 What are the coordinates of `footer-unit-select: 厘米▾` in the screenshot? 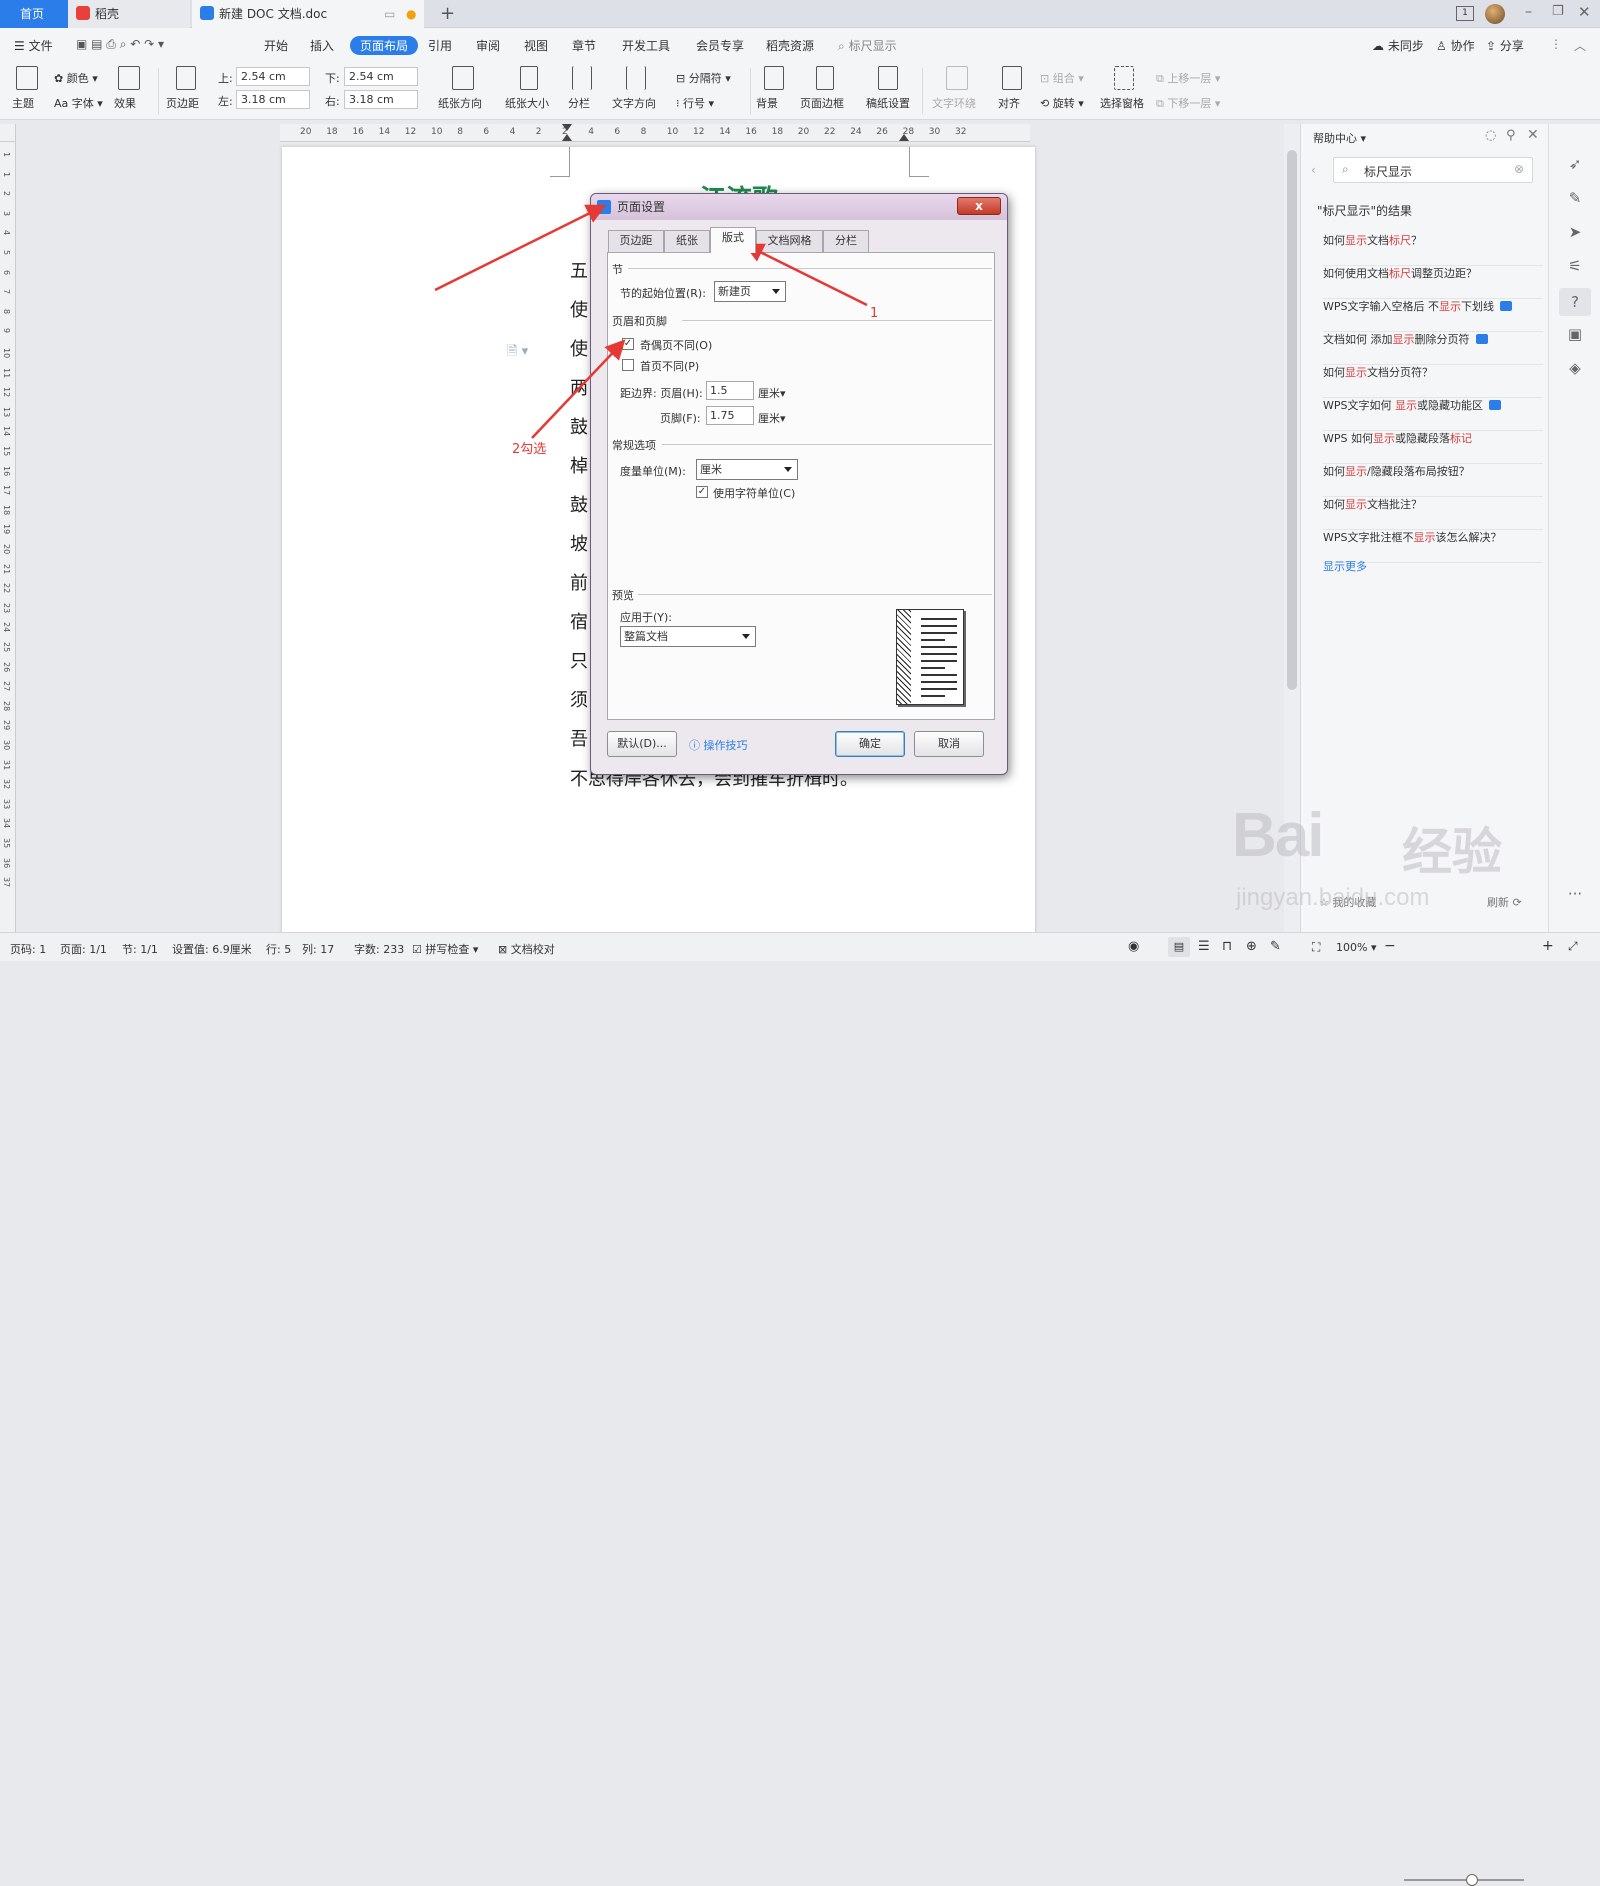 It's located at (772, 418).